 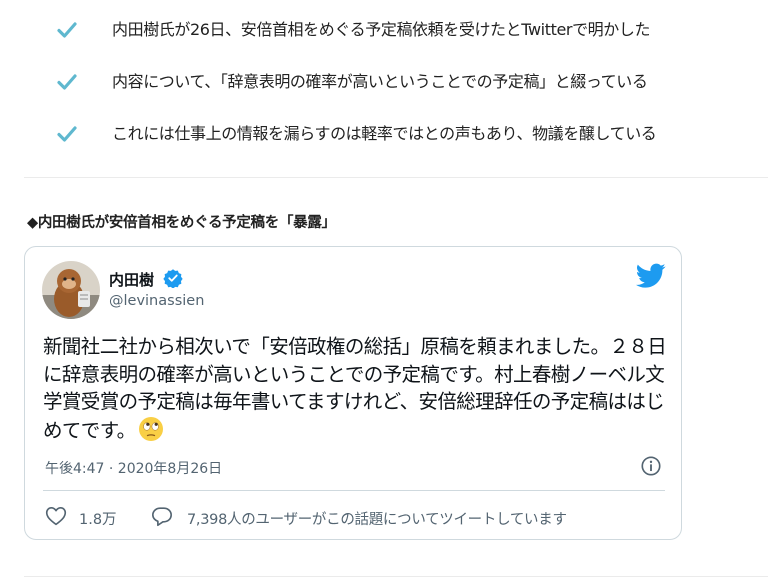 I want to click on summary-item-text: 内田樹氏が26日、安倍首相をめぐる予定稿依頼を受けたとTwitterで明かした, so click(x=381, y=29).